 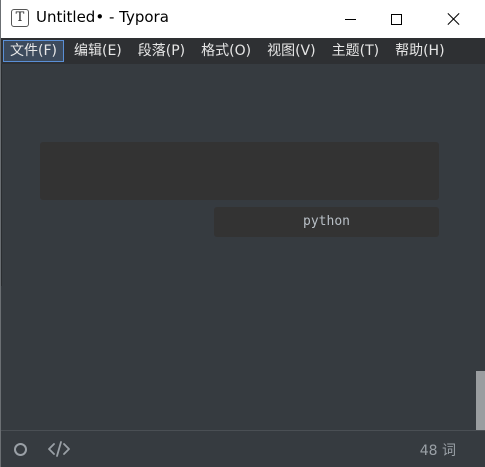 What do you see at coordinates (480, 400) in the screenshot?
I see `scrollbar-thumb` at bounding box center [480, 400].